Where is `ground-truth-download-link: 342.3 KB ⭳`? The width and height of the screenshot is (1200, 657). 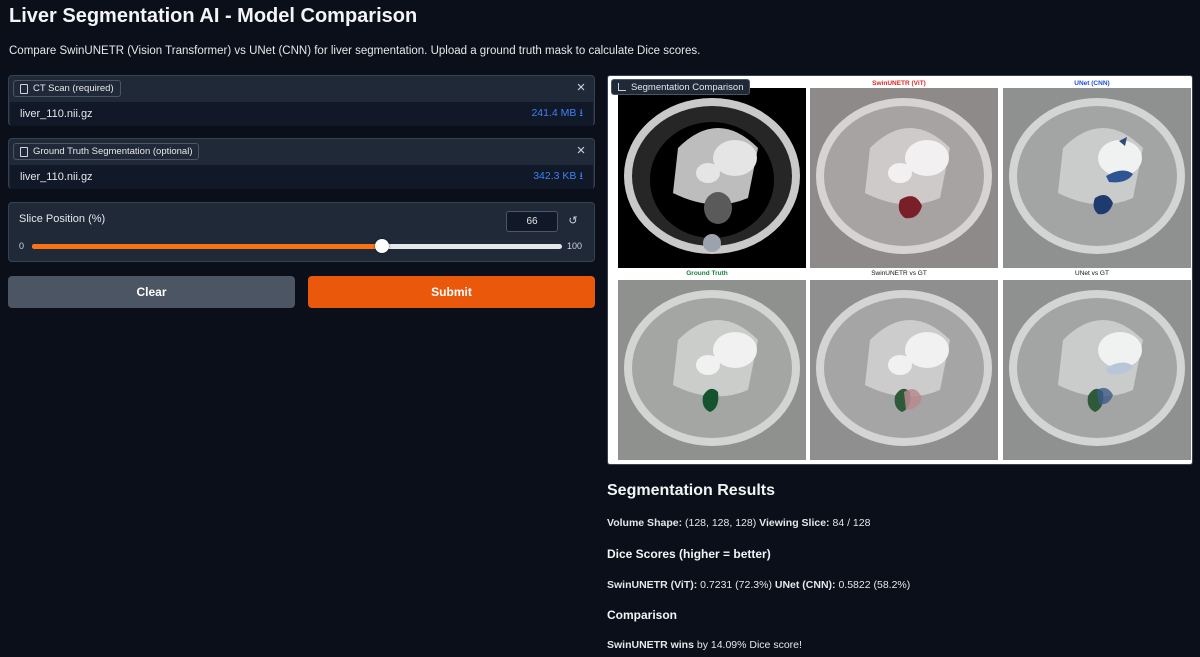
ground-truth-download-link: 342.3 KB ⭳ is located at coordinates (558, 177).